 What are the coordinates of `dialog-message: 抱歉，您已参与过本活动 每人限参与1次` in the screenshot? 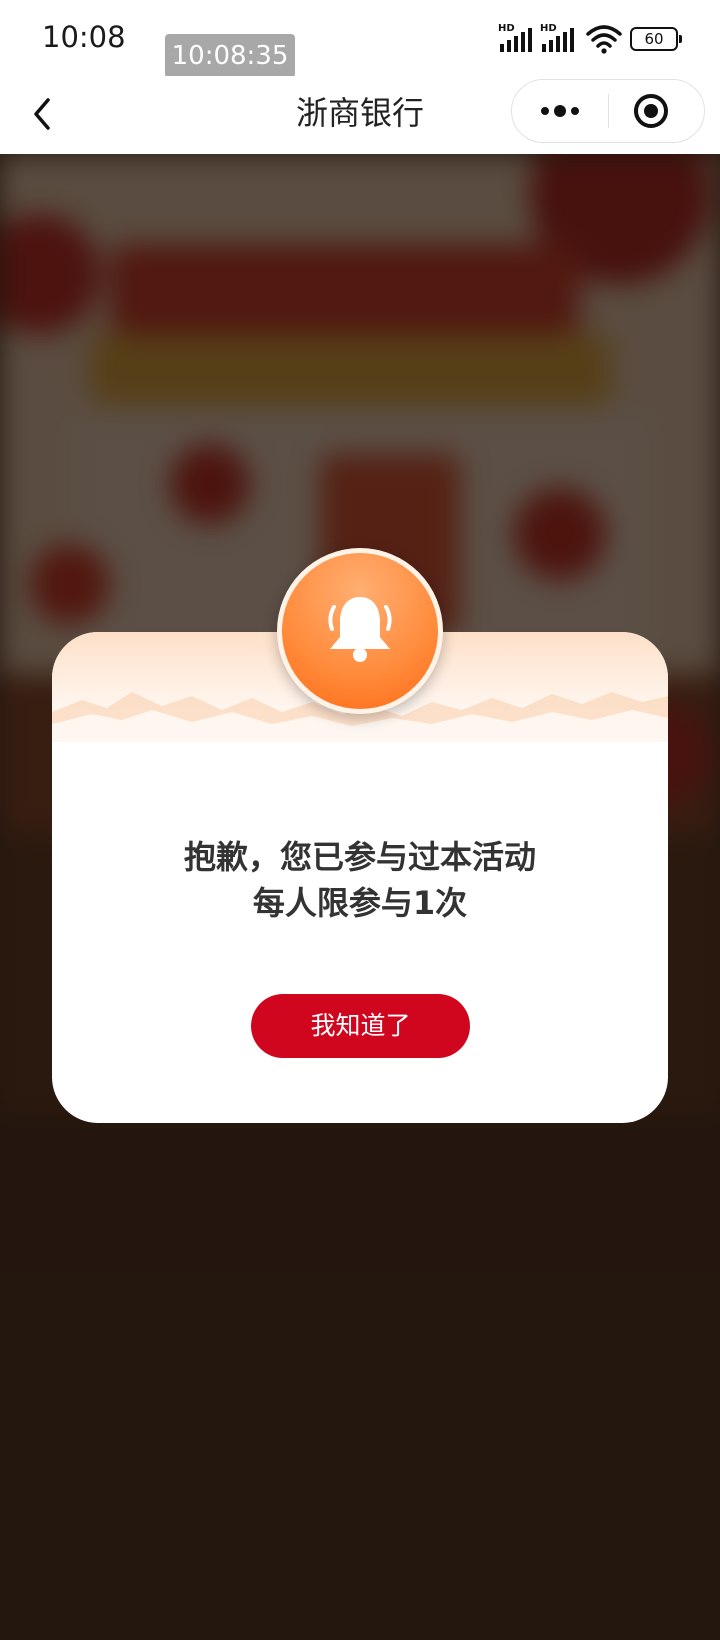 It's located at (360, 880).